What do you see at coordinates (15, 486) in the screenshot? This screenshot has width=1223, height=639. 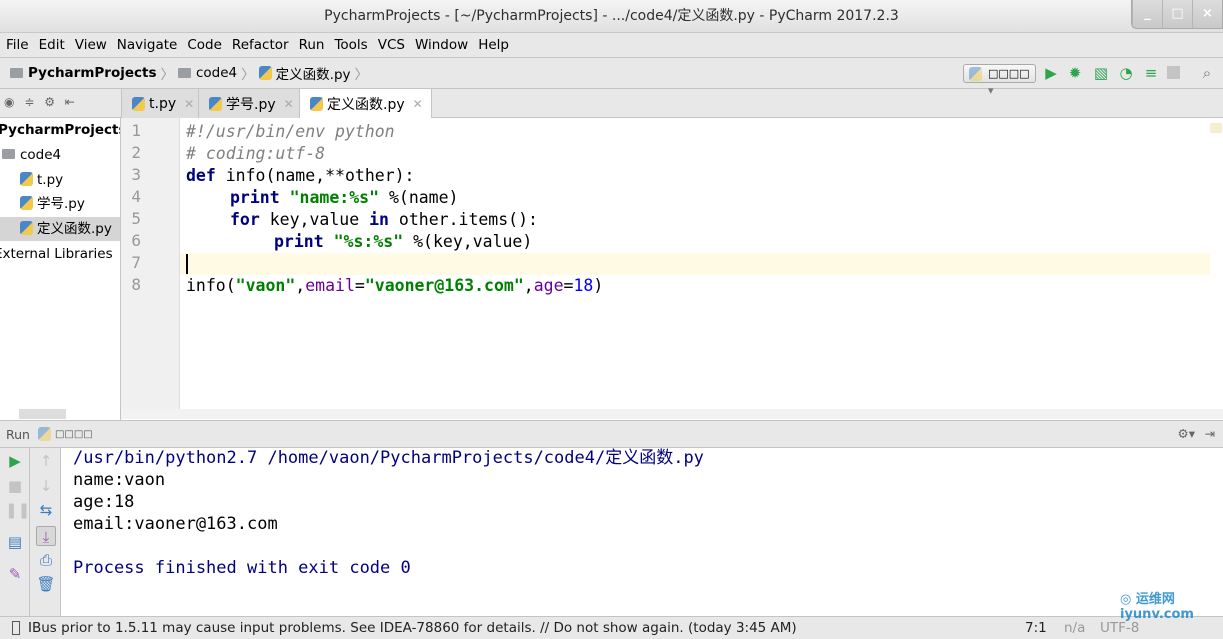 I see `stop-icon: ■` at bounding box center [15, 486].